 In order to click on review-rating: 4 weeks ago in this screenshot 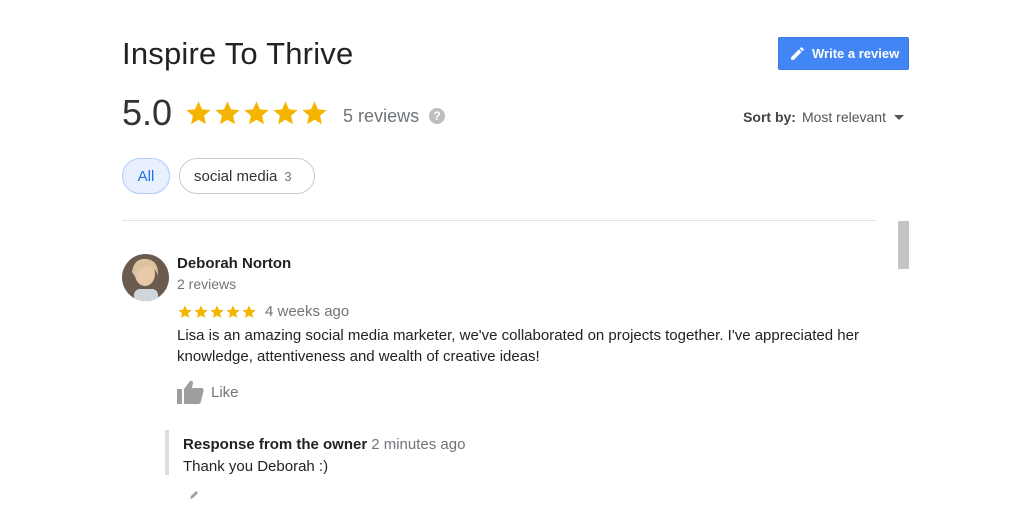, I will do `click(263, 311)`.